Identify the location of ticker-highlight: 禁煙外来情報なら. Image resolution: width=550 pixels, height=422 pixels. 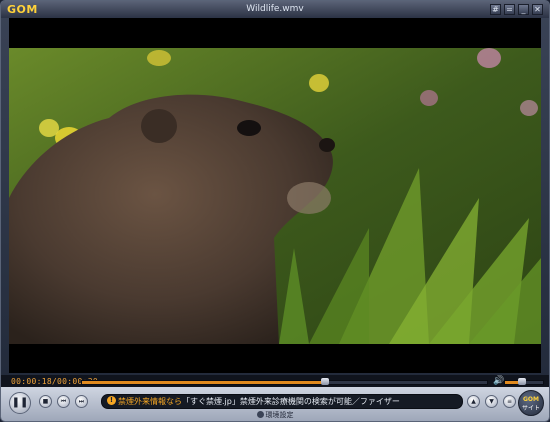
(150, 401).